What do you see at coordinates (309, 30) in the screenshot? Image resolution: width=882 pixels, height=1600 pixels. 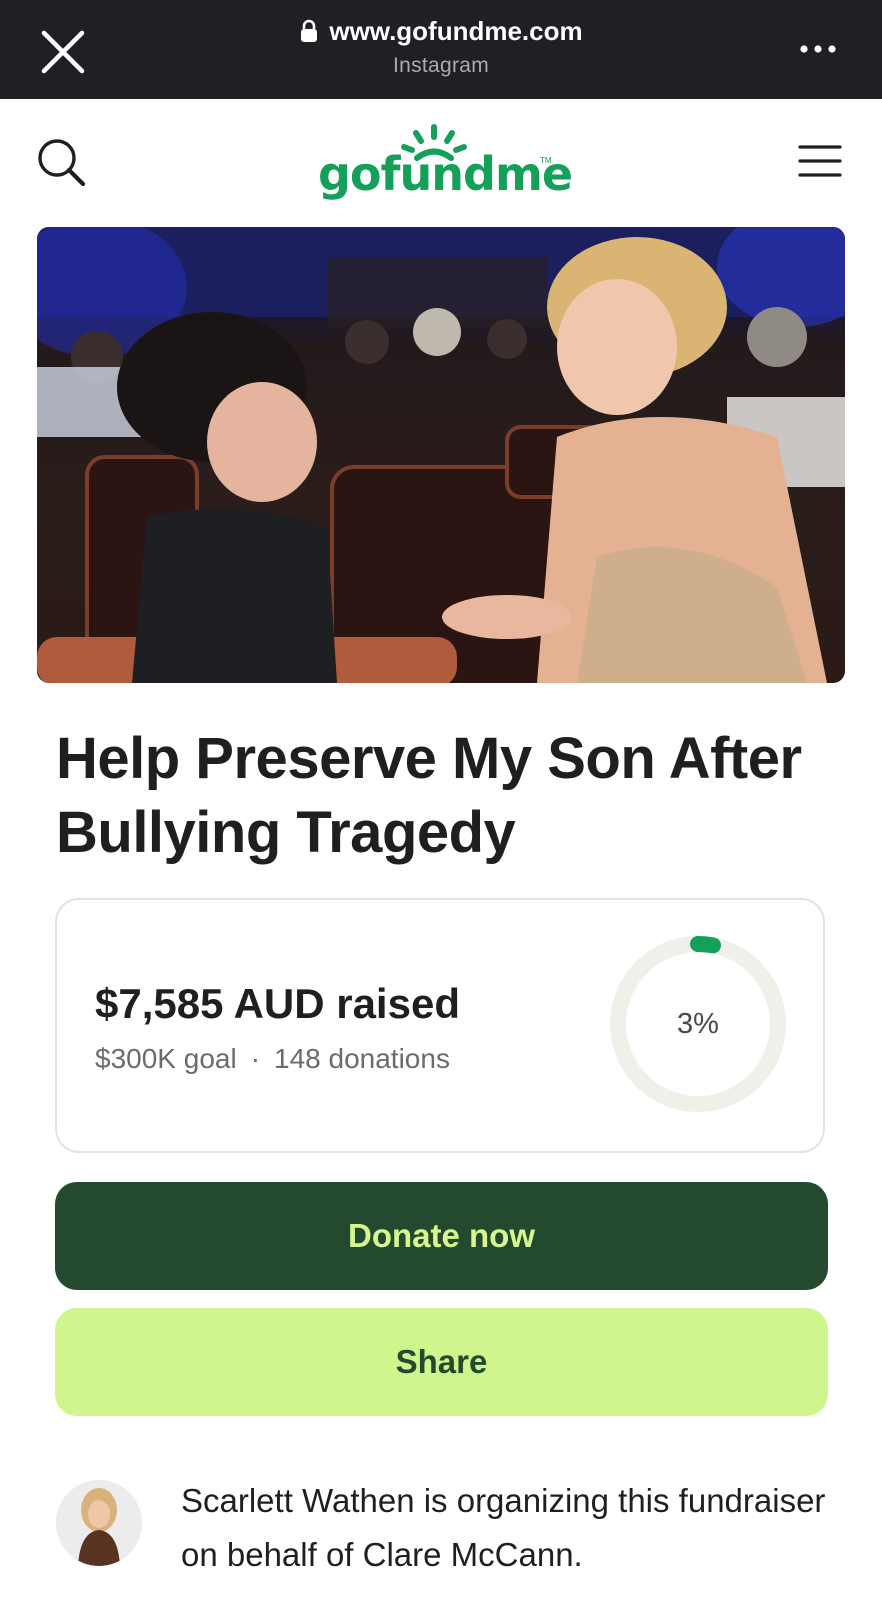 I see `lock-icon` at bounding box center [309, 30].